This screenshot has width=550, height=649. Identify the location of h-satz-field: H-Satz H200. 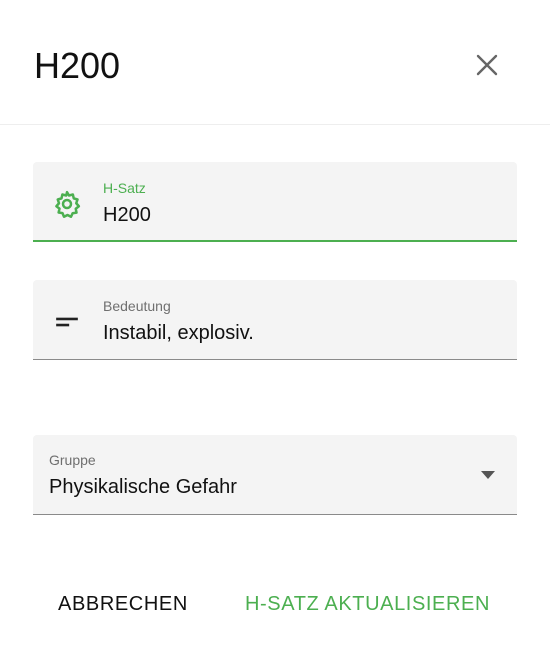
(275, 202).